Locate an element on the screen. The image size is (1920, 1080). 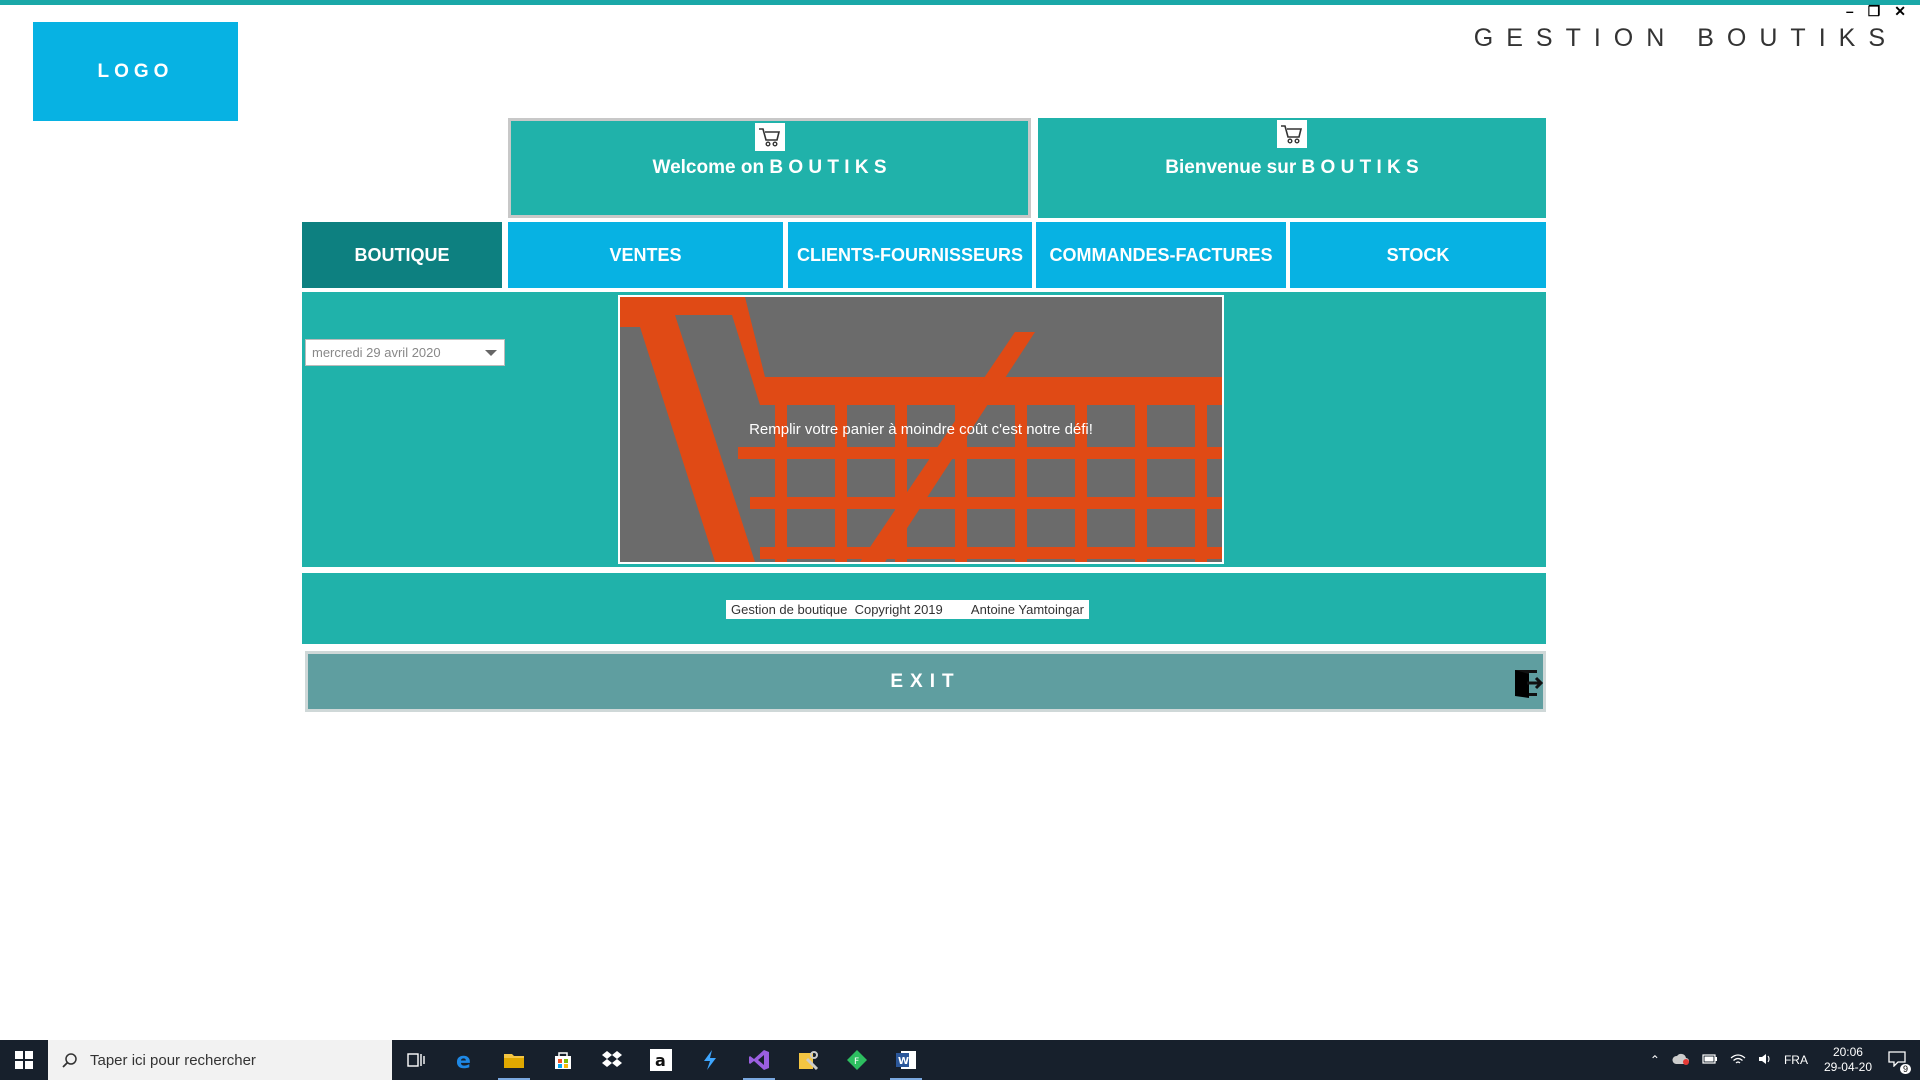
system-clock: 20:06 29-04-20 is located at coordinates (1848, 1060).